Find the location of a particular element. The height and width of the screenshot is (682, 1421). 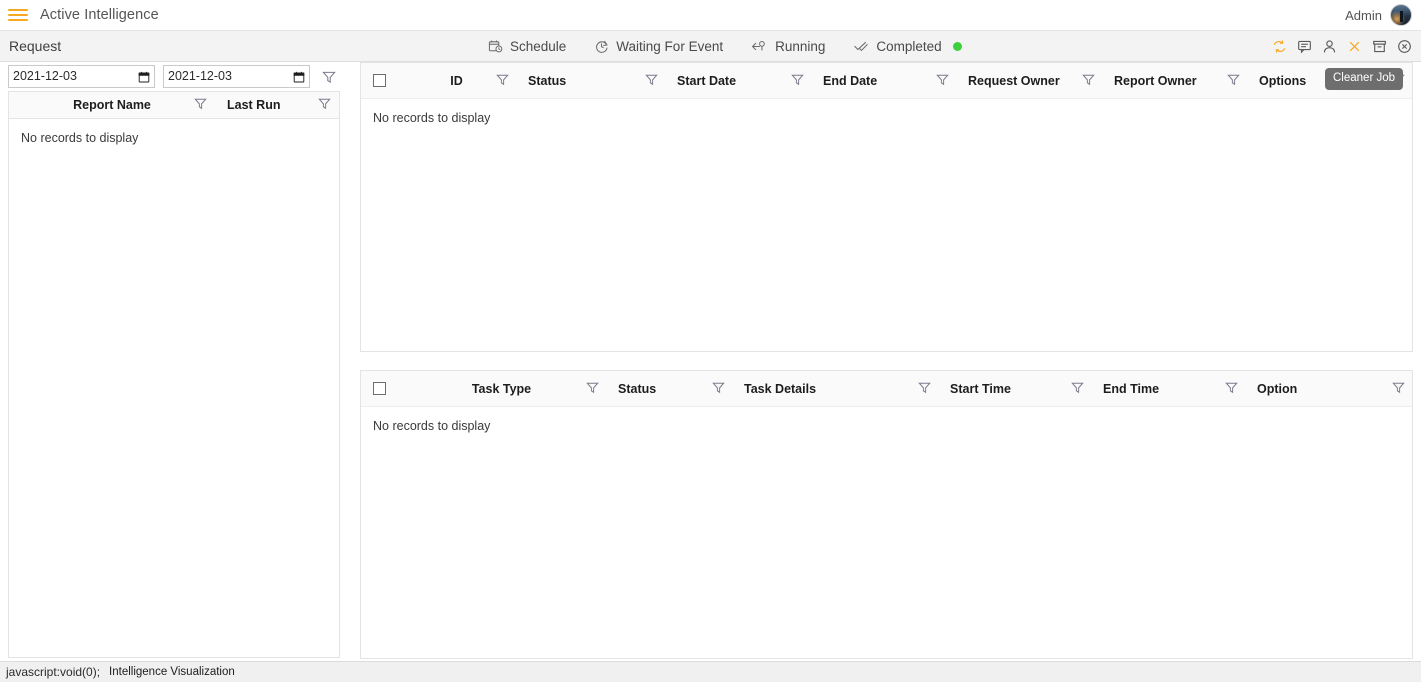

tab-completed-label: Completed is located at coordinates (909, 46).